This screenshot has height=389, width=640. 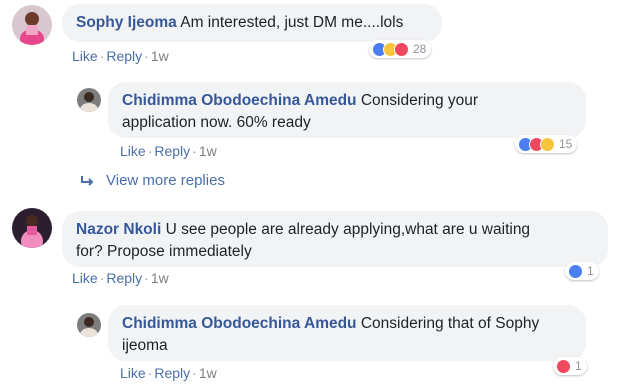 I want to click on comment-text: ijeoma, so click(x=145, y=345).